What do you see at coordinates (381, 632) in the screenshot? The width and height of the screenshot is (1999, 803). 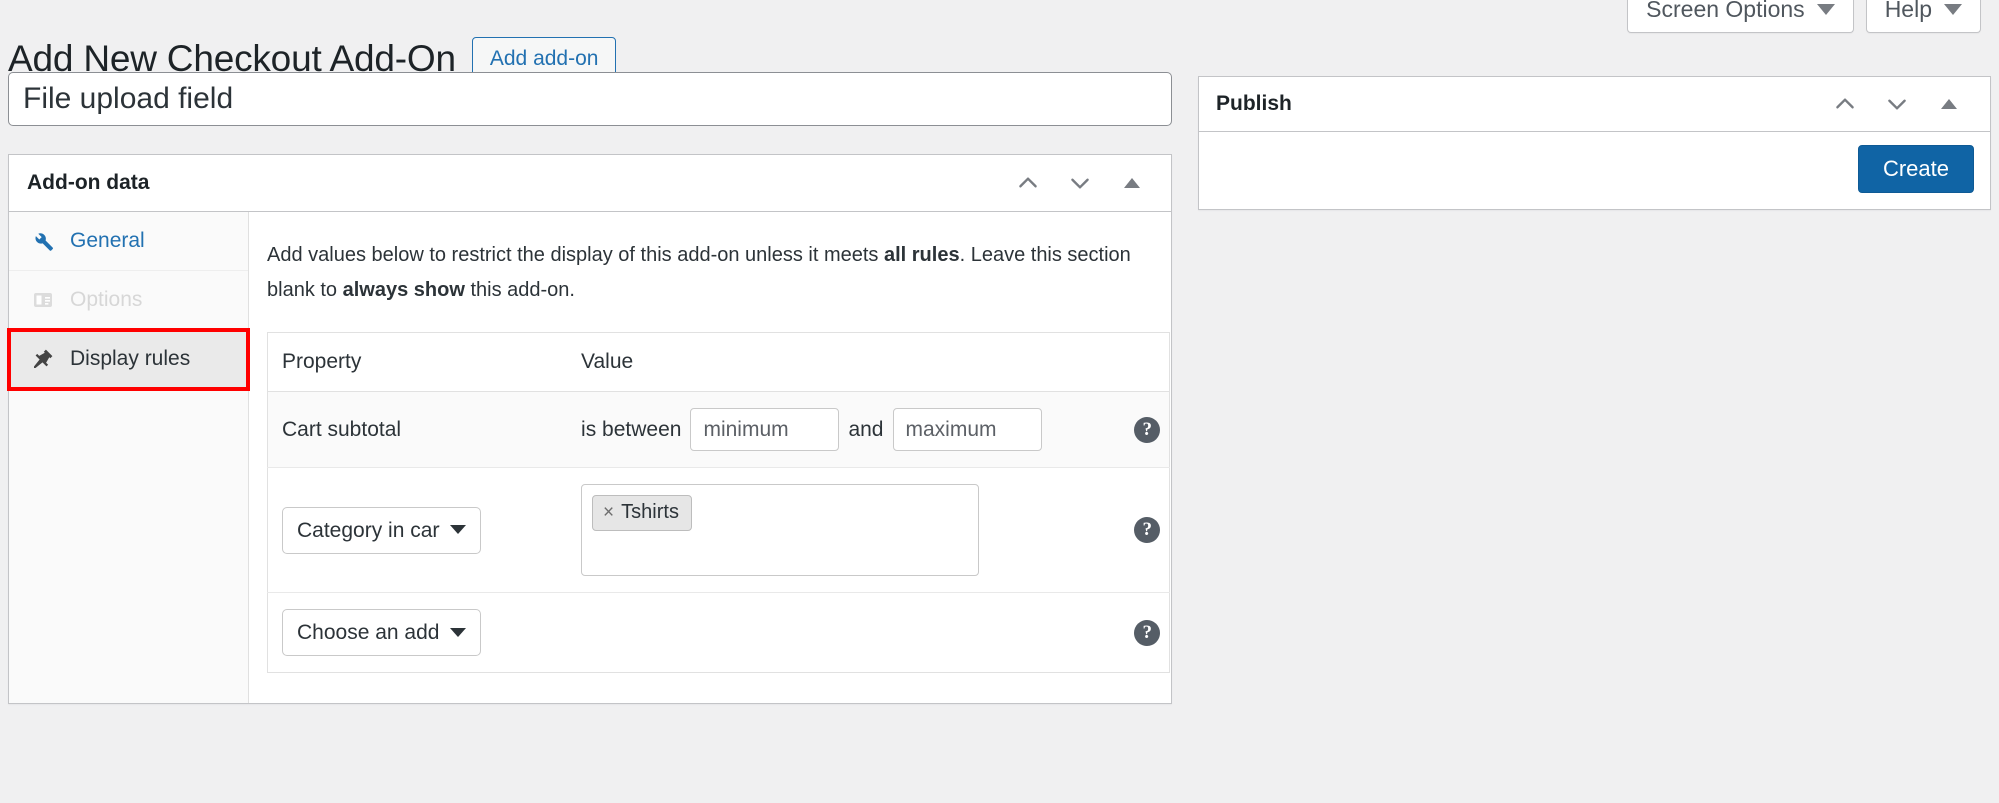 I see `rule-property-select-addon: Choose an add-on` at bounding box center [381, 632].